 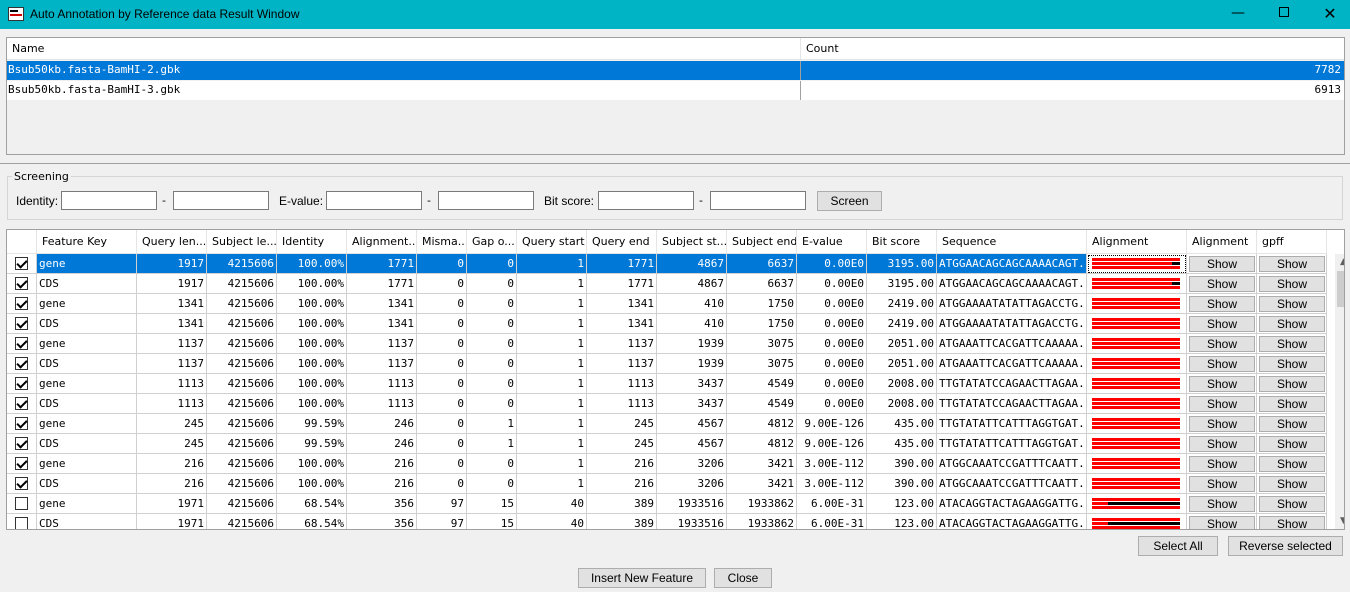 I want to click on cell-query-length: 245, so click(x=172, y=424).